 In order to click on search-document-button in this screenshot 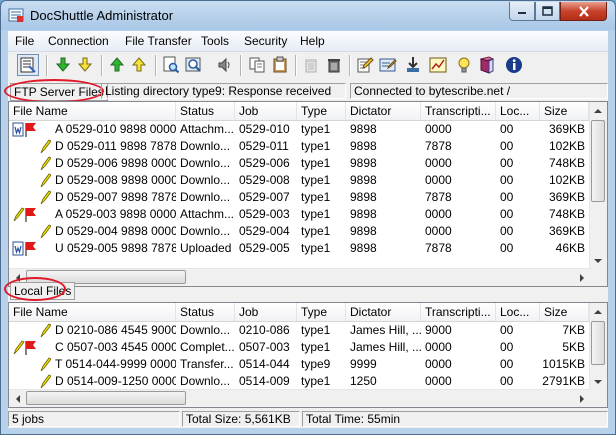, I will do `click(171, 65)`.